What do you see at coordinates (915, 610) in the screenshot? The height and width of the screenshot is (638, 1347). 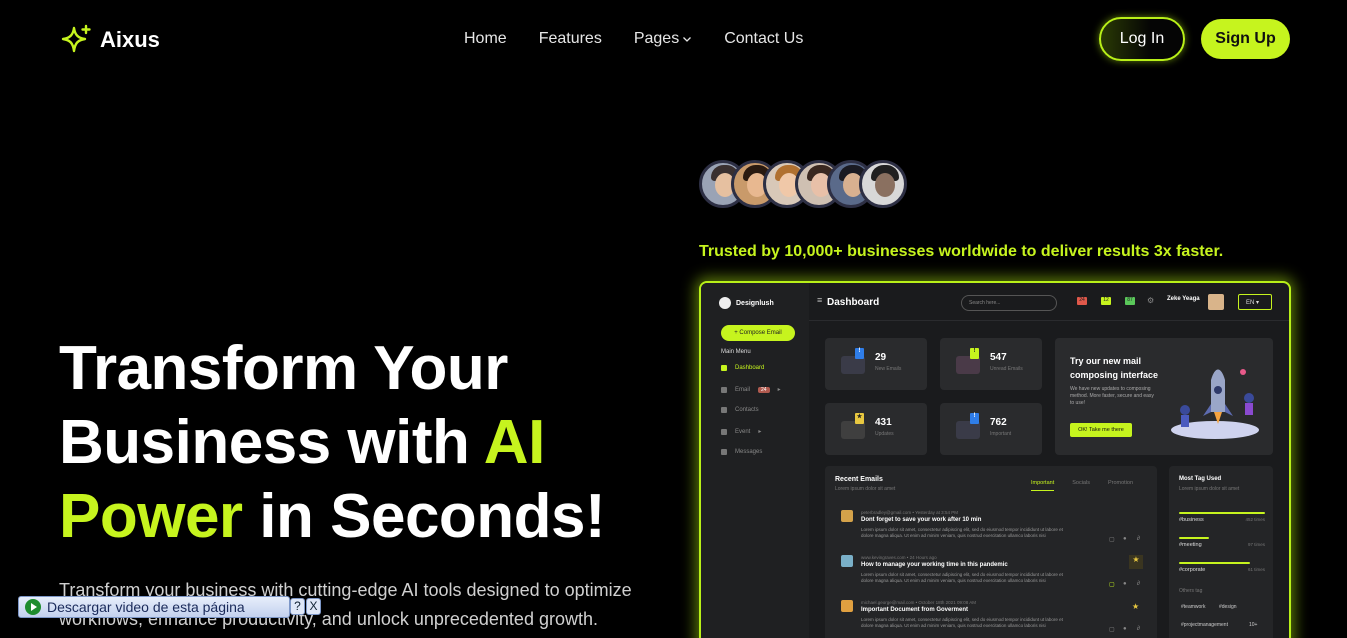 I see `email-subject: Important Document from Goverment` at bounding box center [915, 610].